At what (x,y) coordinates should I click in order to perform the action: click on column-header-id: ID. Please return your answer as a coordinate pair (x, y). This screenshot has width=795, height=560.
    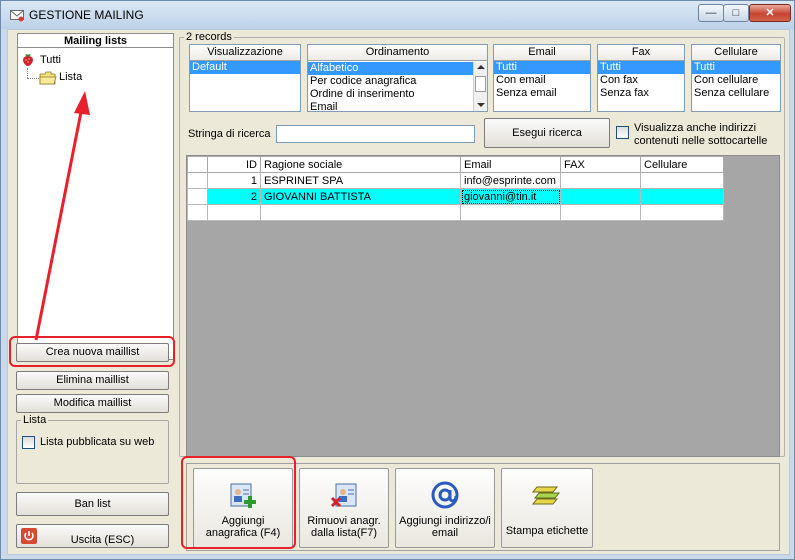
    Looking at the image, I should click on (234, 164).